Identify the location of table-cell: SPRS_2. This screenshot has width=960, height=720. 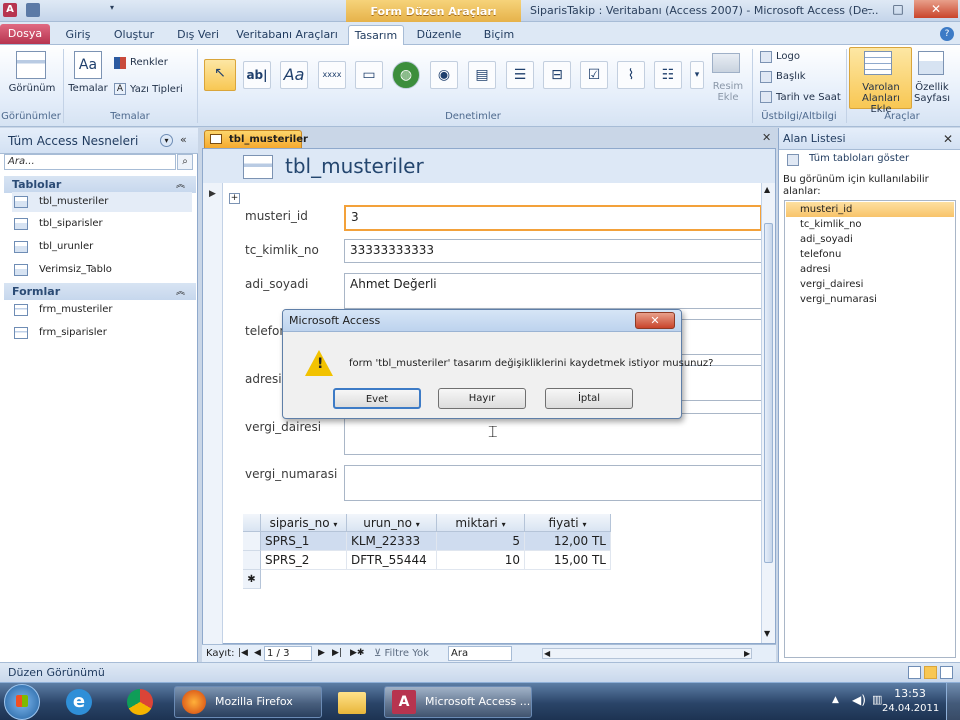
(304, 560).